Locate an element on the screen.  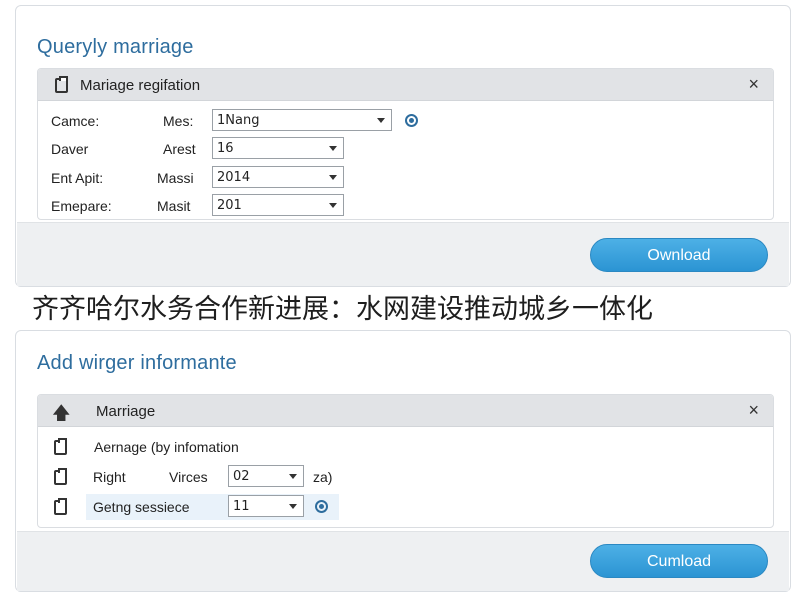
form-row: Emepare: Masit 201 is located at coordinates (405, 206).